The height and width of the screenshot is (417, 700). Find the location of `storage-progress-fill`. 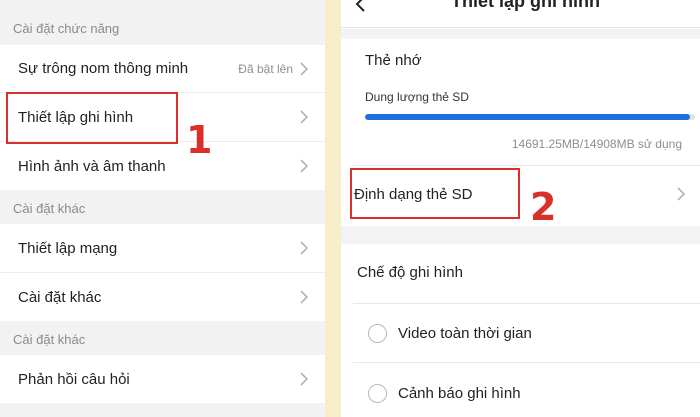

storage-progress-fill is located at coordinates (528, 117).